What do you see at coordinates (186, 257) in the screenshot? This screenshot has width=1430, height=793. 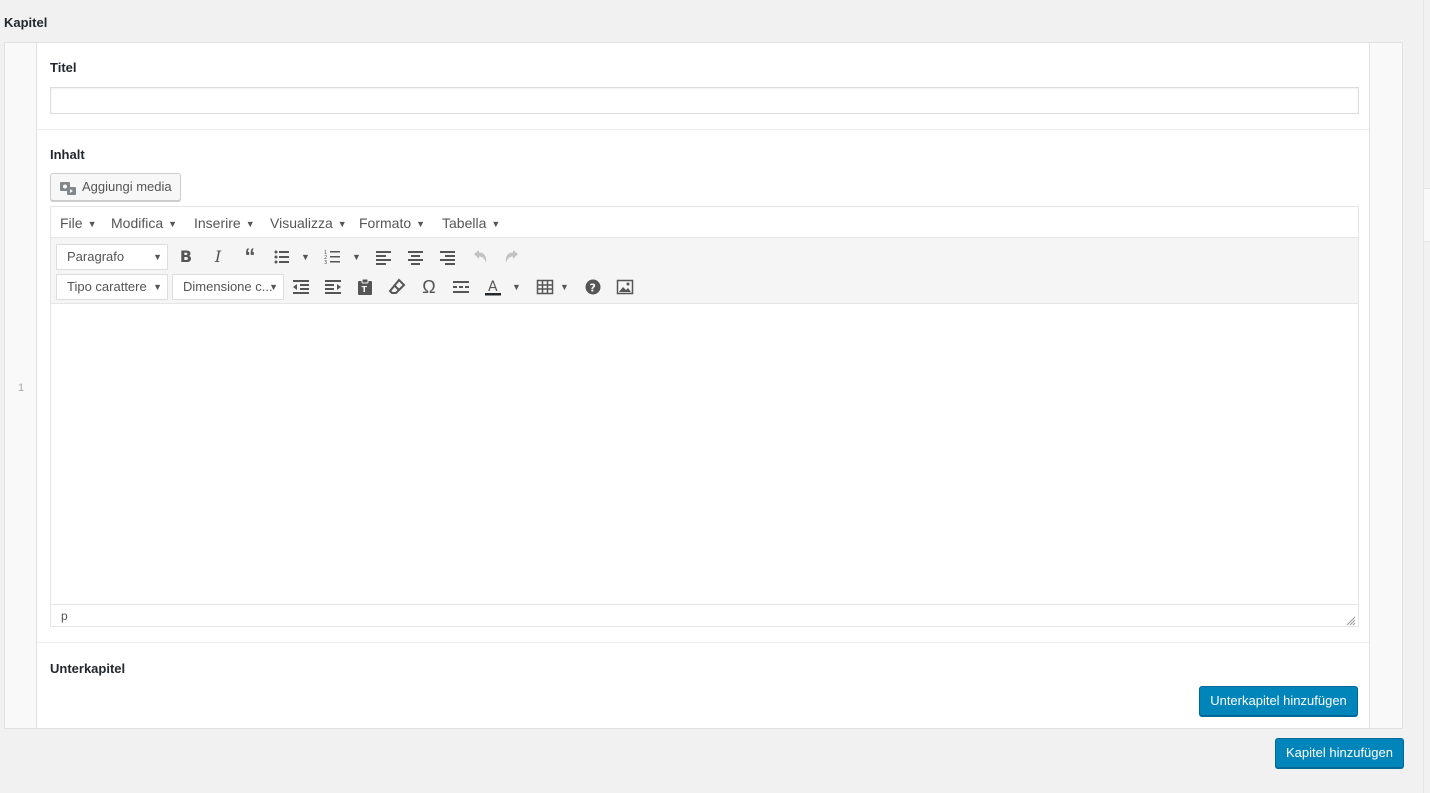 I see `bold-icon: B` at bounding box center [186, 257].